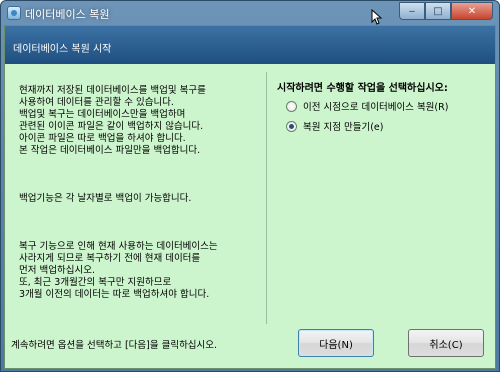 The height and width of the screenshot is (372, 500). Describe the element at coordinates (67, 14) in the screenshot. I see `window-title: 데이터베이스 복원` at that location.